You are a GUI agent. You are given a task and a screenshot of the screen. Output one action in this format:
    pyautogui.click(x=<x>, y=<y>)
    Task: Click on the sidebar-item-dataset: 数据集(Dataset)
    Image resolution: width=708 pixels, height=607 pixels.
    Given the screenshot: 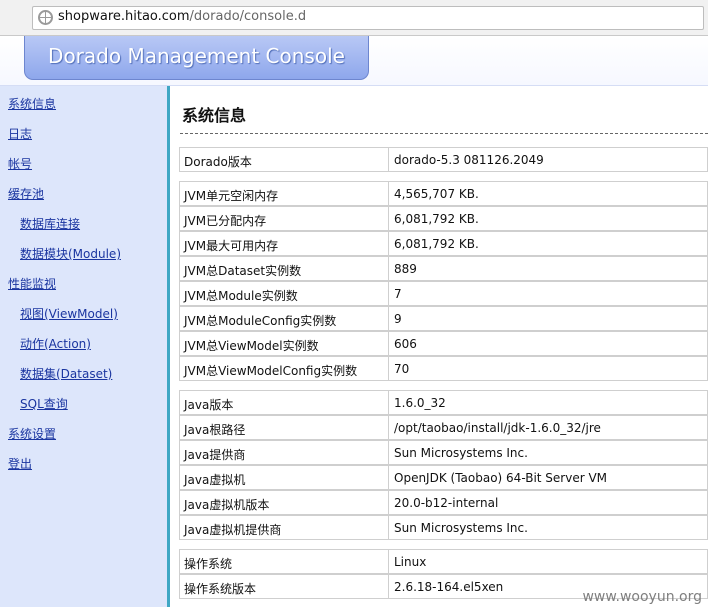 What is the action you would take?
    pyautogui.click(x=66, y=373)
    